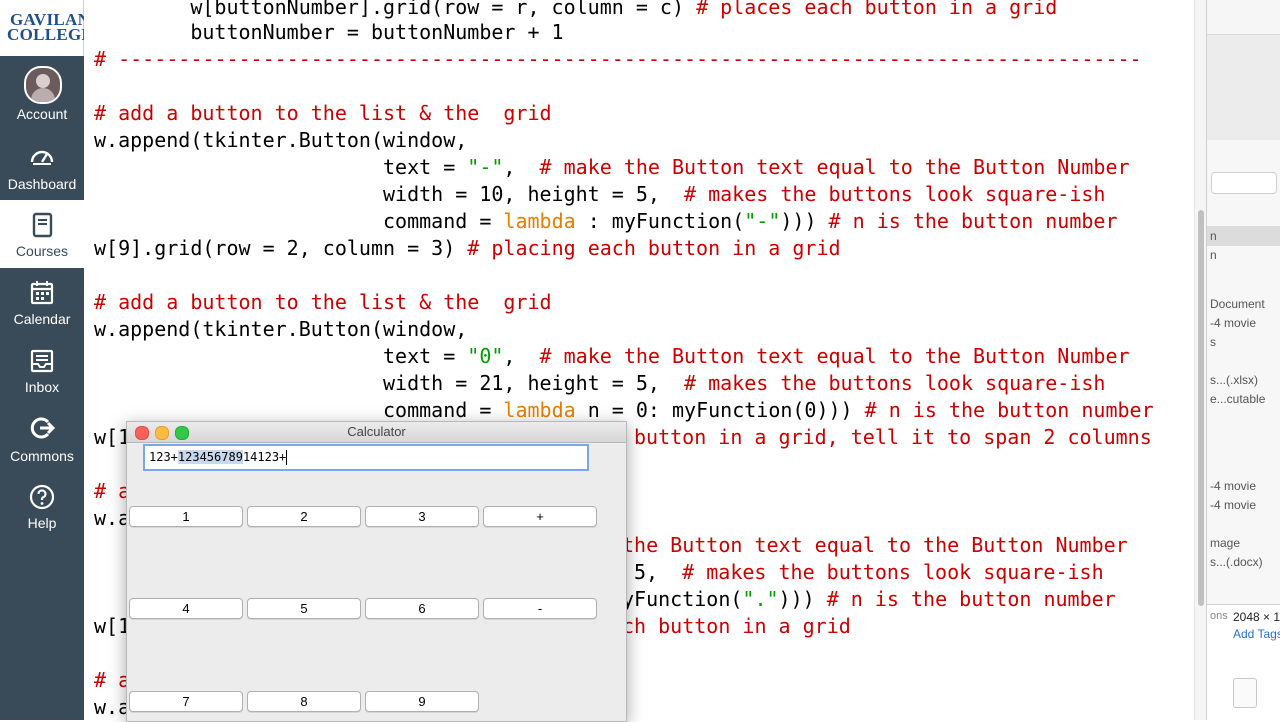 The height and width of the screenshot is (722, 1280). What do you see at coordinates (304, 701) in the screenshot?
I see `calc-button-8: 8` at bounding box center [304, 701].